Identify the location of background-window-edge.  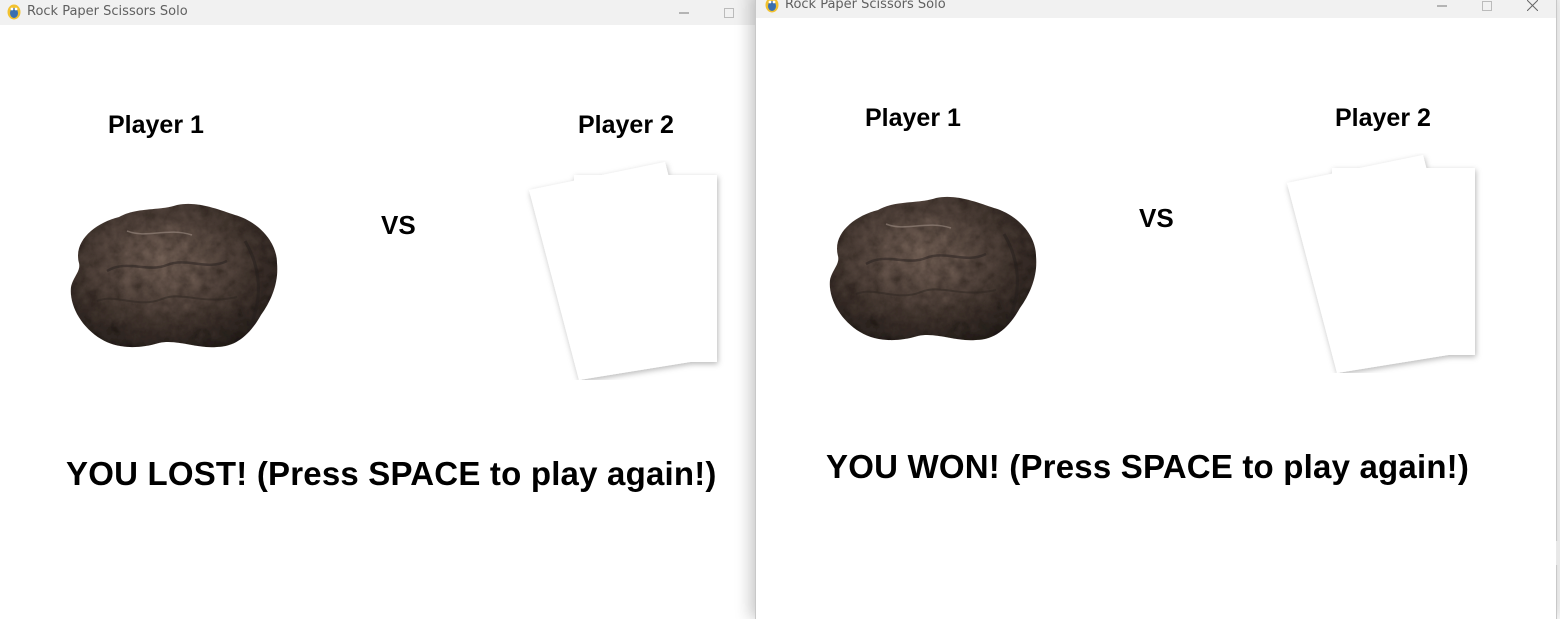
(1558, 553).